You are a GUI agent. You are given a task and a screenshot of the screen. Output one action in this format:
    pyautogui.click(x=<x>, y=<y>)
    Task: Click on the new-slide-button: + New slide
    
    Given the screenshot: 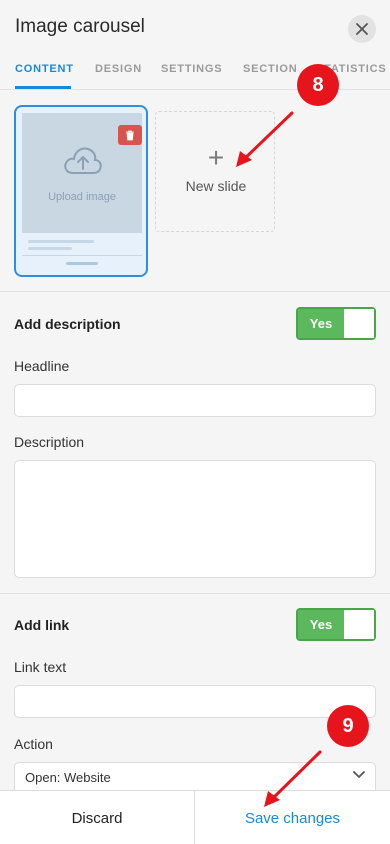 What is the action you would take?
    pyautogui.click(x=215, y=171)
    